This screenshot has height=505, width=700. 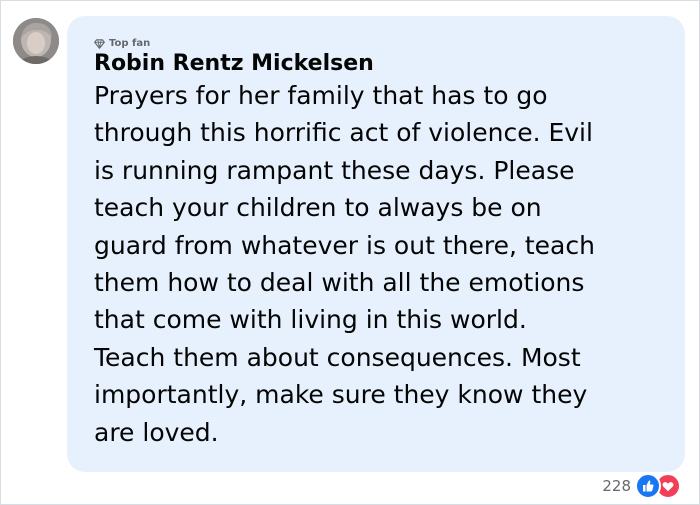 I want to click on reactions-summary: 228, so click(x=641, y=486).